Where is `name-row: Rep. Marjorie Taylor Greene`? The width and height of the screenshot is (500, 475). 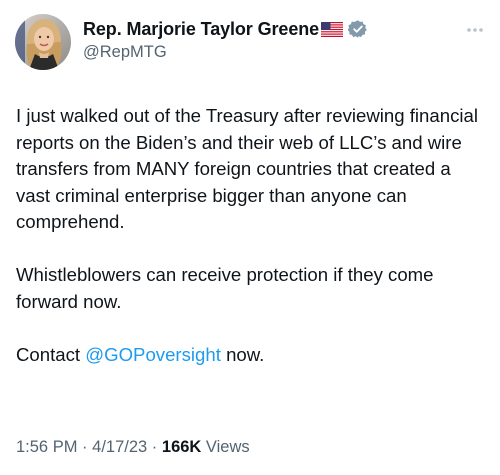
name-row: Rep. Marjorie Taylor Greene is located at coordinates (273, 29).